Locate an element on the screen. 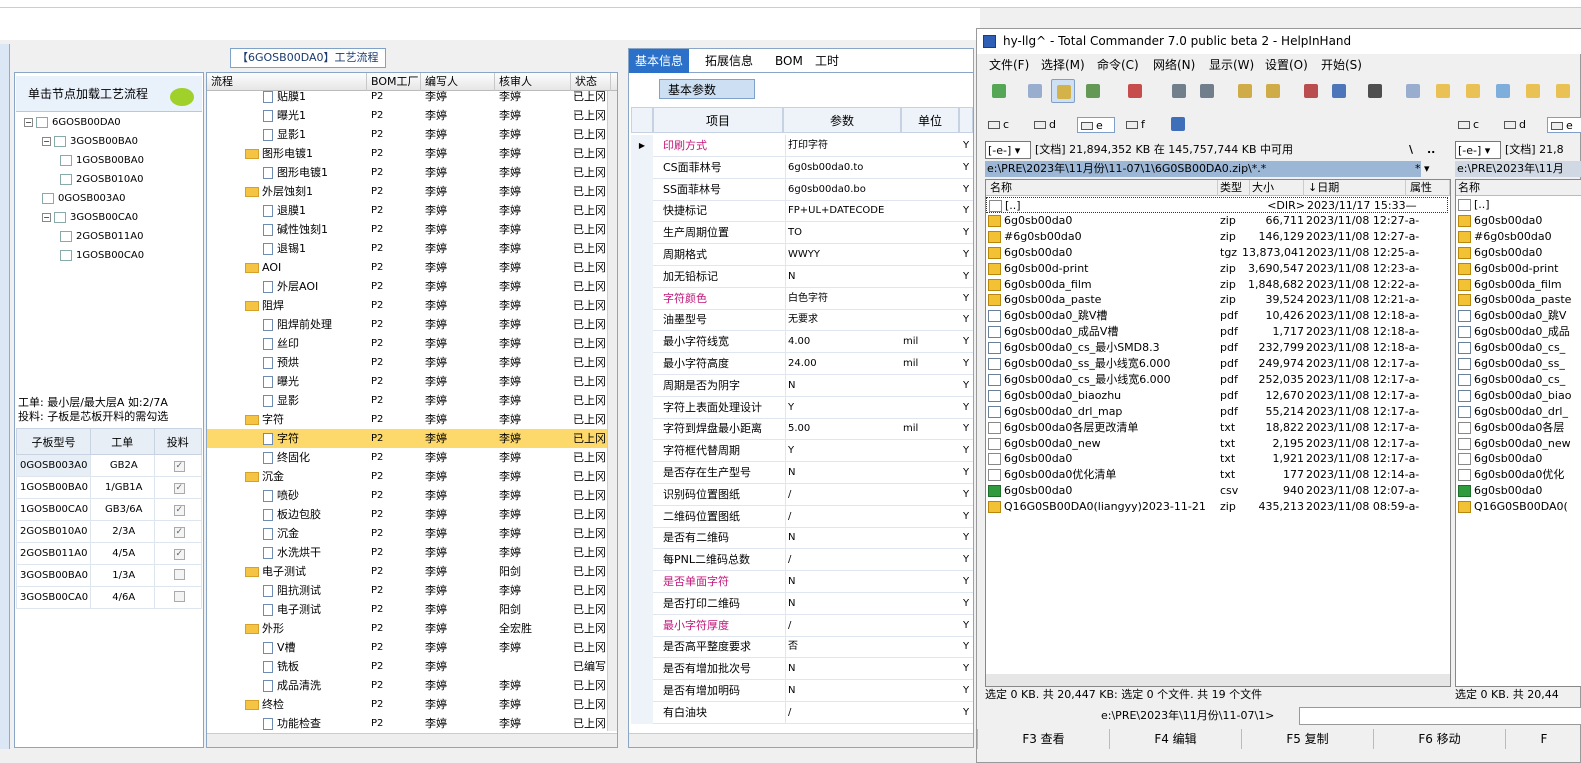  flow-col-header: BOM工厂 is located at coordinates (394, 82).